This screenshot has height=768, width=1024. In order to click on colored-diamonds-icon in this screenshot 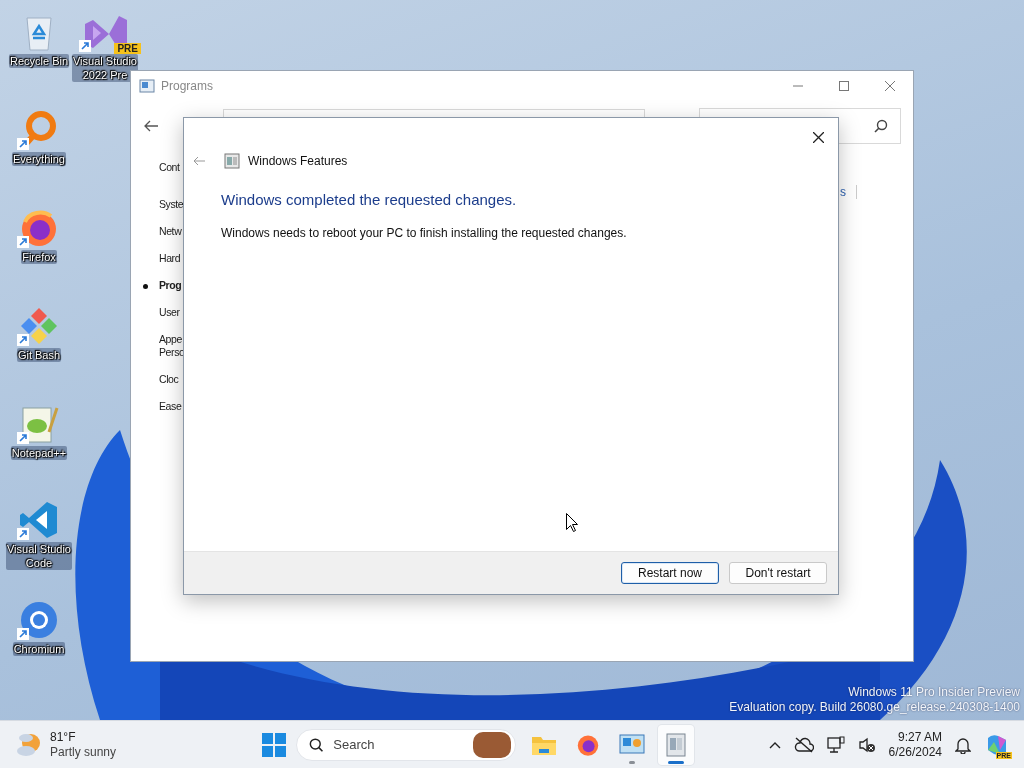, I will do `click(39, 326)`.